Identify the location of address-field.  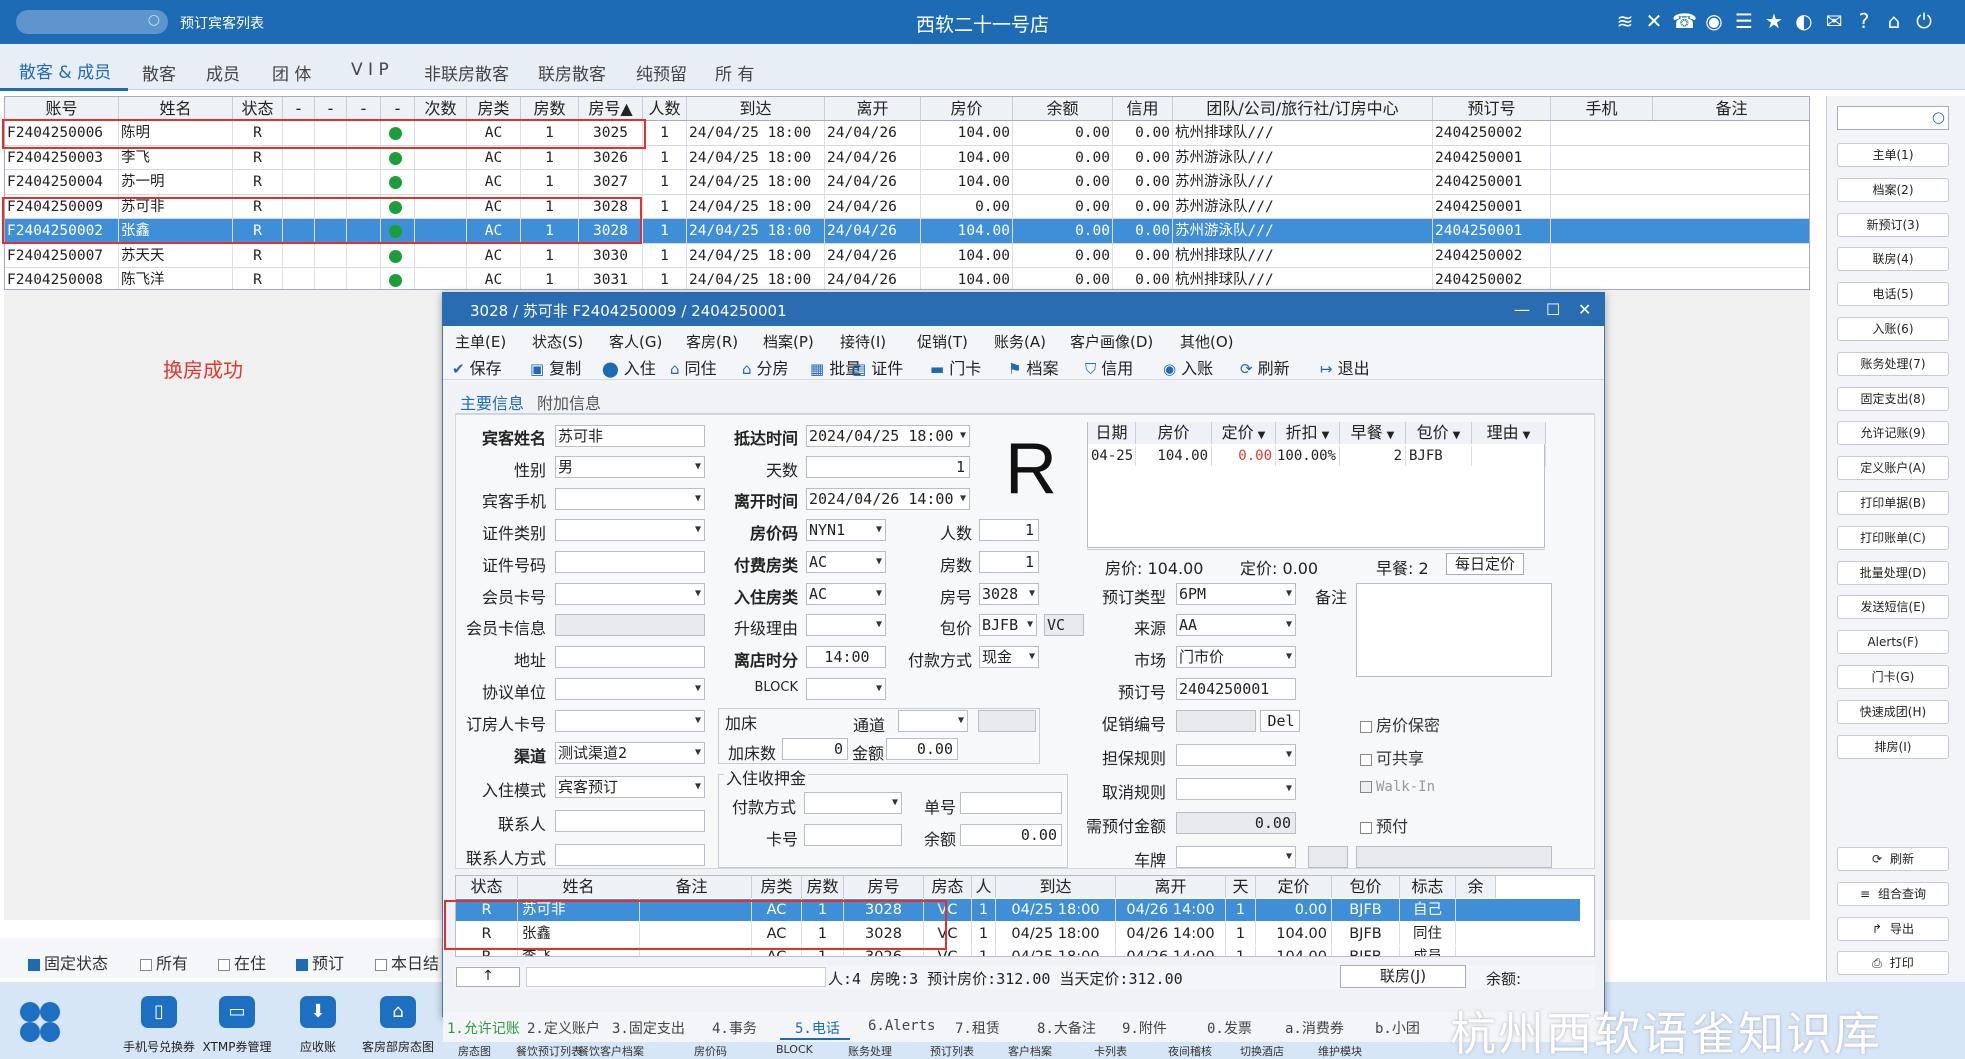
(630, 657).